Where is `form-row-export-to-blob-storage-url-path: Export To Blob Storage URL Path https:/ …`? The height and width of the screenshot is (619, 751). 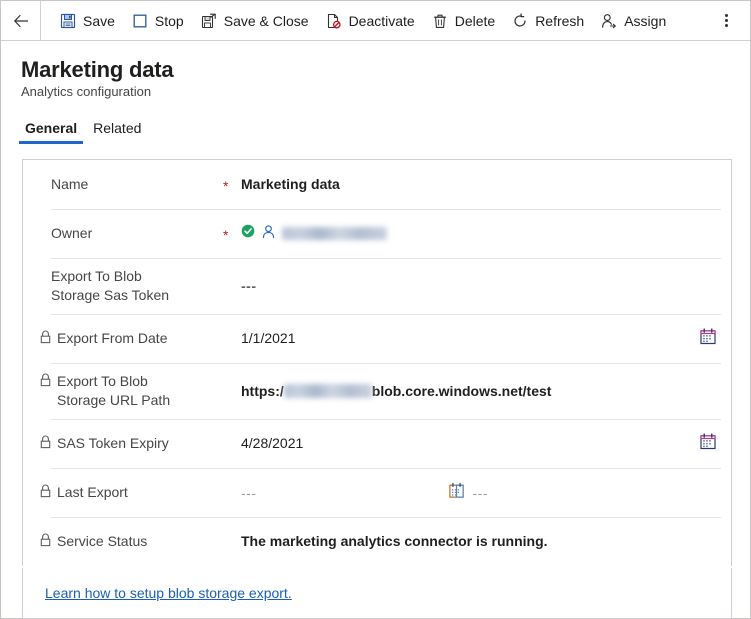 form-row-export-to-blob-storage-url-path: Export To Blob Storage URL Path https:/ … is located at coordinates (377, 391).